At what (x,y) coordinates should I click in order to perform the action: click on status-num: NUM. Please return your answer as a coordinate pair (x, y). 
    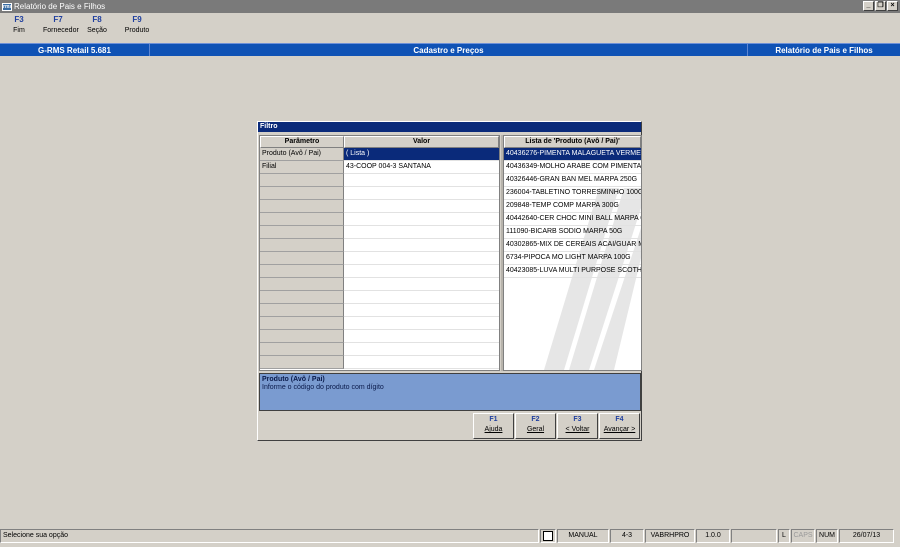
    Looking at the image, I should click on (827, 536).